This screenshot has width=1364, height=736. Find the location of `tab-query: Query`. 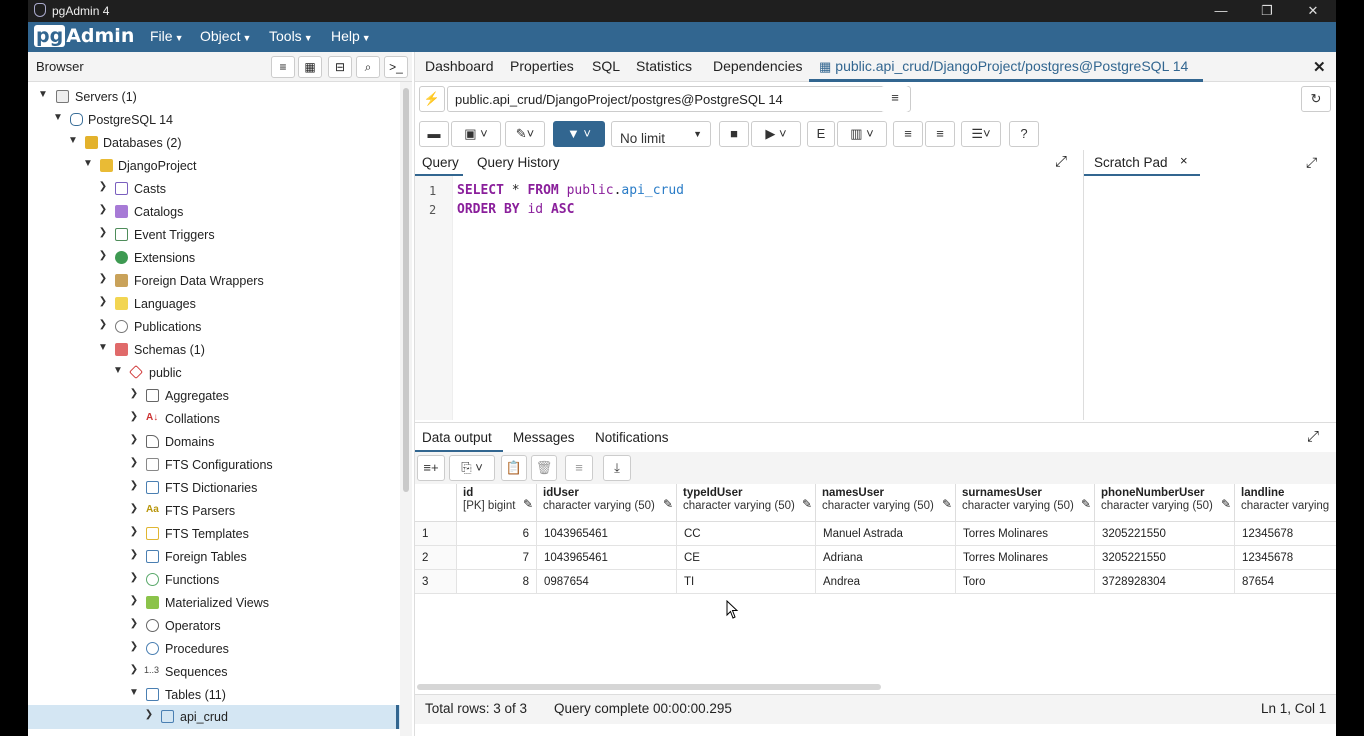

tab-query: Query is located at coordinates (440, 162).